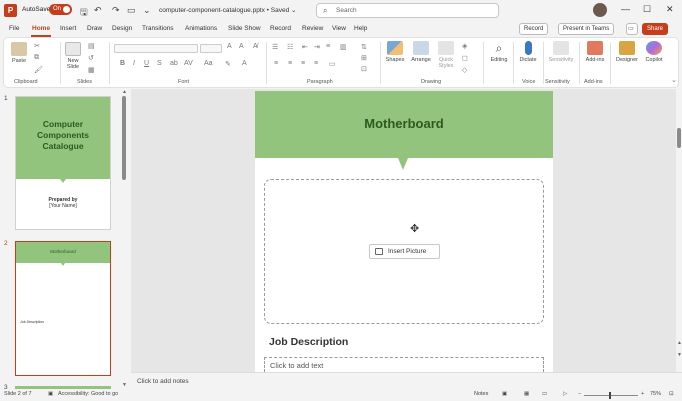 This screenshot has width=682, height=401. I want to click on thumbnail-scrollbar, so click(124, 138).